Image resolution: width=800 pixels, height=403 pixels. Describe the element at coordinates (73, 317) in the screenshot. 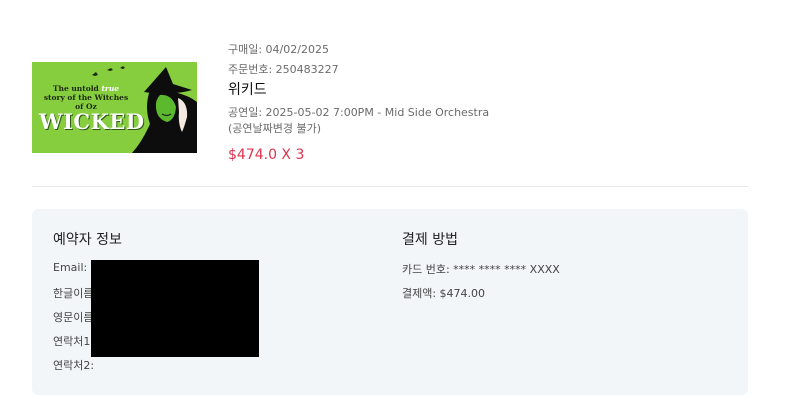

I see `english-name-label: 영문이름` at that location.